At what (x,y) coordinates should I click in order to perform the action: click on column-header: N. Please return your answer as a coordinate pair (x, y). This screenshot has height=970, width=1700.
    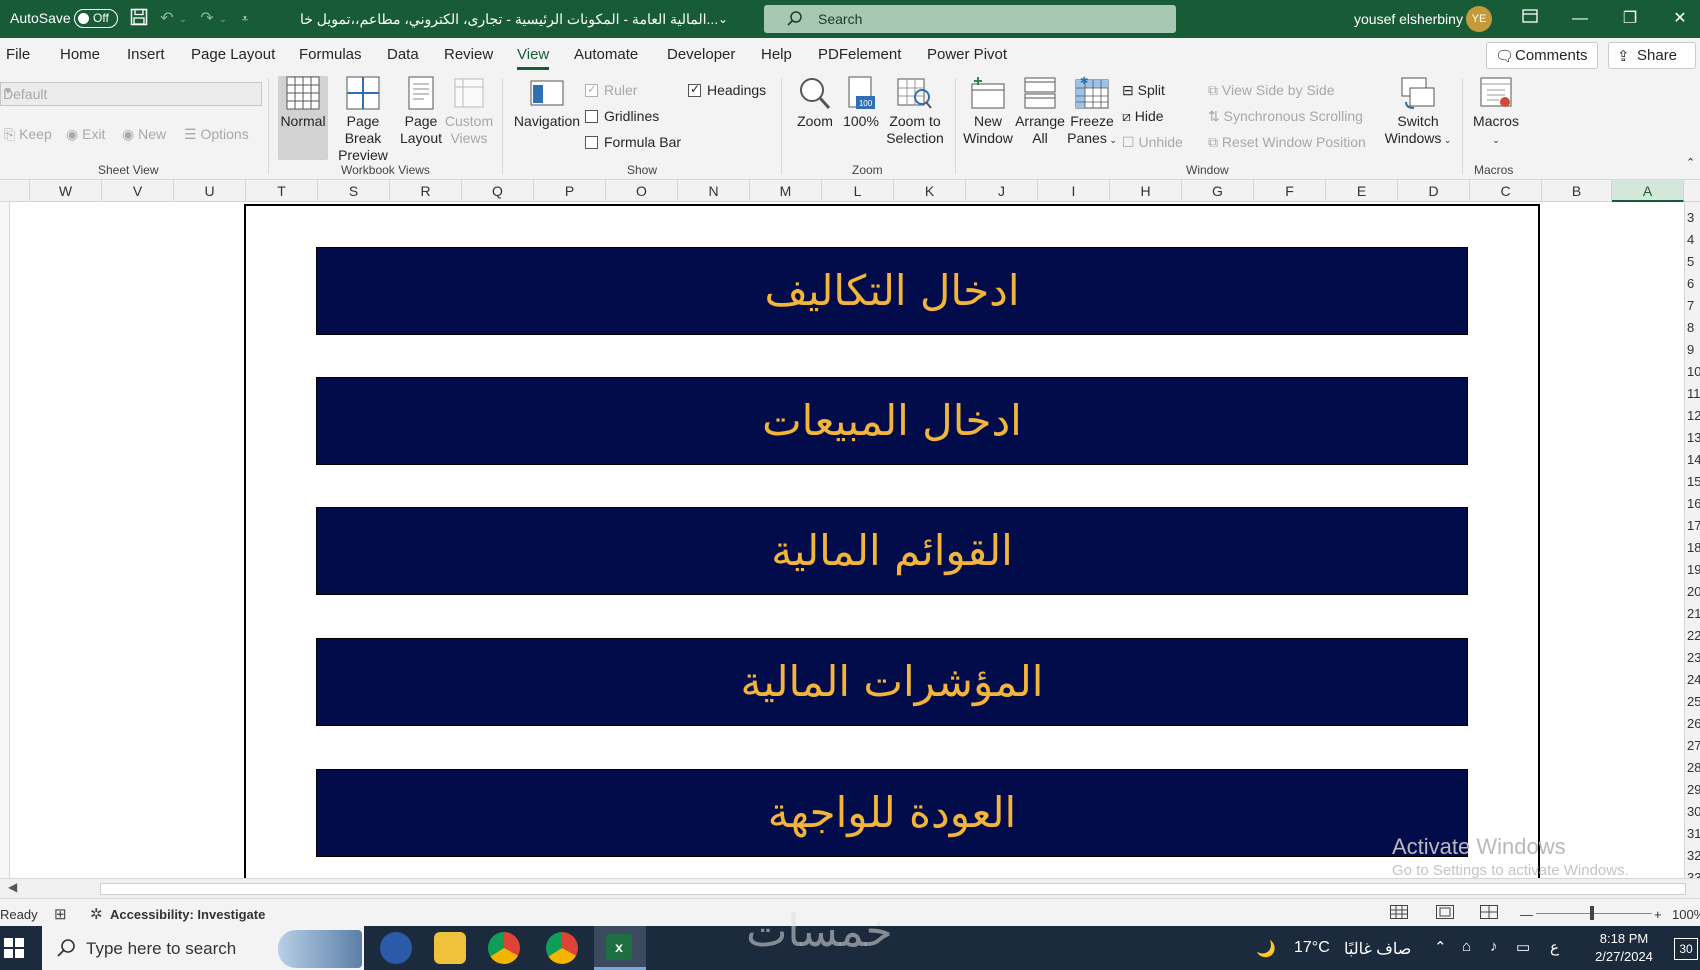
    Looking at the image, I should click on (714, 191).